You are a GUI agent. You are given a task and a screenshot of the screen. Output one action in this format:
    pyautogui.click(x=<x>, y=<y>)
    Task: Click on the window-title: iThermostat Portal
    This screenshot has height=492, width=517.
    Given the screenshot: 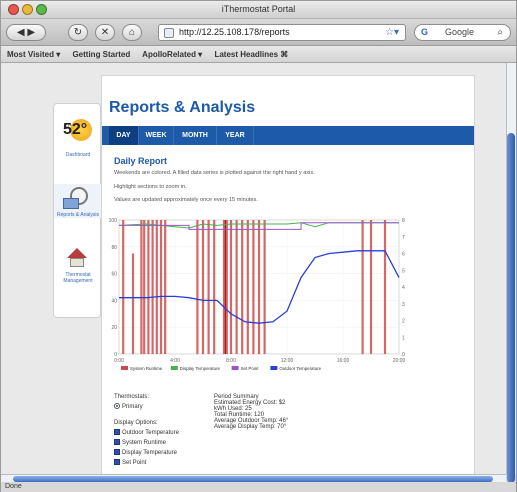 What is the action you would take?
    pyautogui.click(x=258, y=9)
    